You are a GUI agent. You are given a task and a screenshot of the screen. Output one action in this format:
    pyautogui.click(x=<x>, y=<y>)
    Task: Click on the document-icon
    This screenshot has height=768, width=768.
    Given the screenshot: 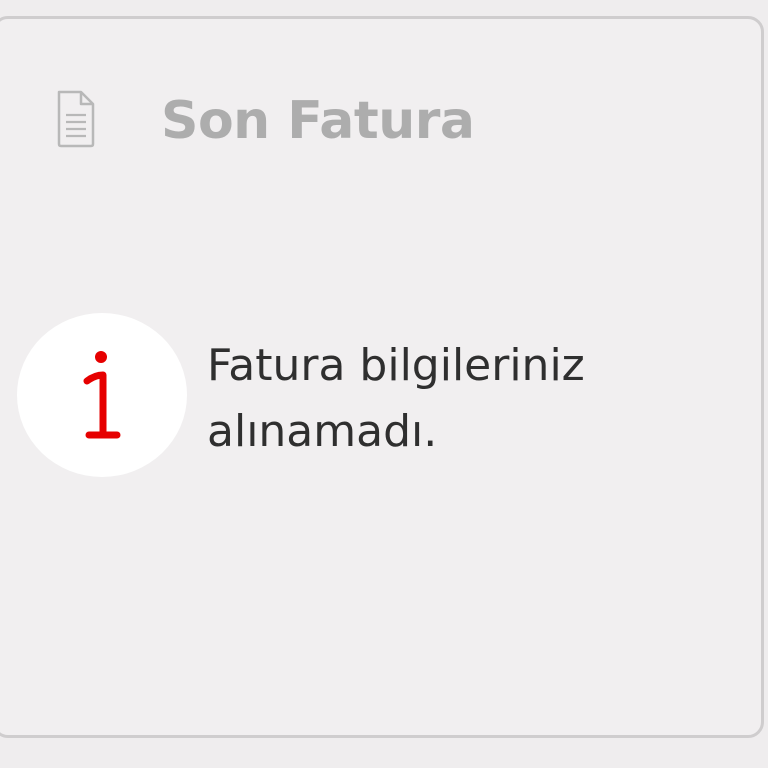 What is the action you would take?
    pyautogui.click(x=76, y=119)
    